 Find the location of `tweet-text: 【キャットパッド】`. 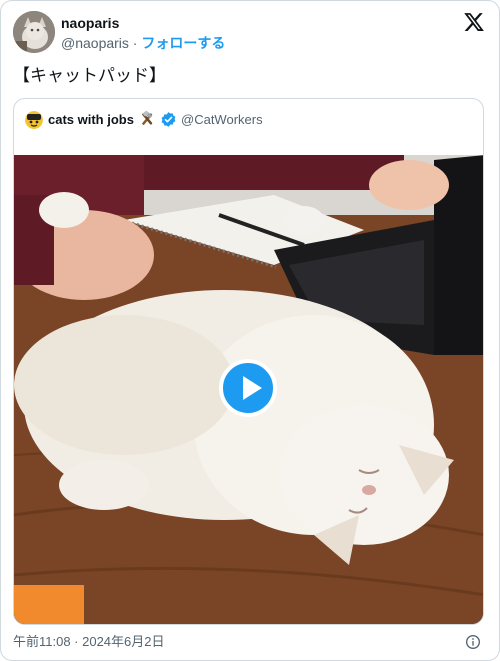

tweet-text: 【キャットパッド】 is located at coordinates (89, 75).